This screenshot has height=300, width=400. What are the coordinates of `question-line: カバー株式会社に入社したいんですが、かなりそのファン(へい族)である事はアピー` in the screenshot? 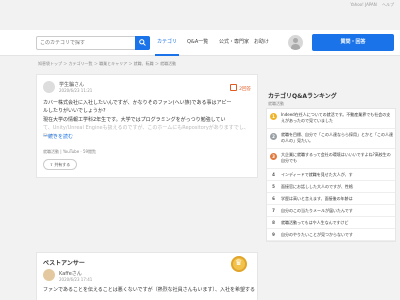 It's located at (137, 103).